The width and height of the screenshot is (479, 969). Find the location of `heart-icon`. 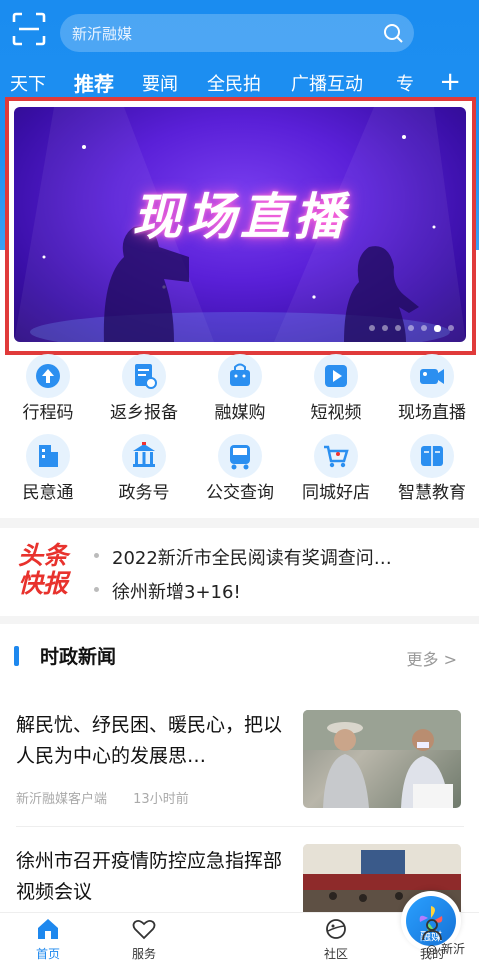

heart-icon is located at coordinates (144, 929).